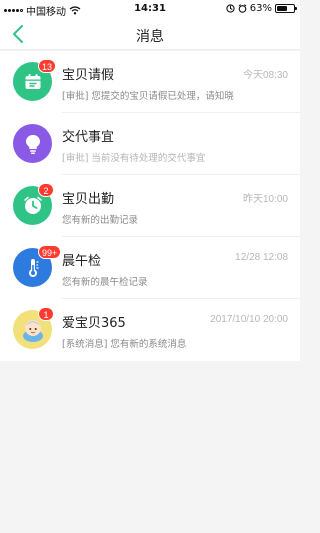 The height and width of the screenshot is (533, 320). Describe the element at coordinates (35, 80) in the screenshot. I see `icon-wrap: 13` at that location.